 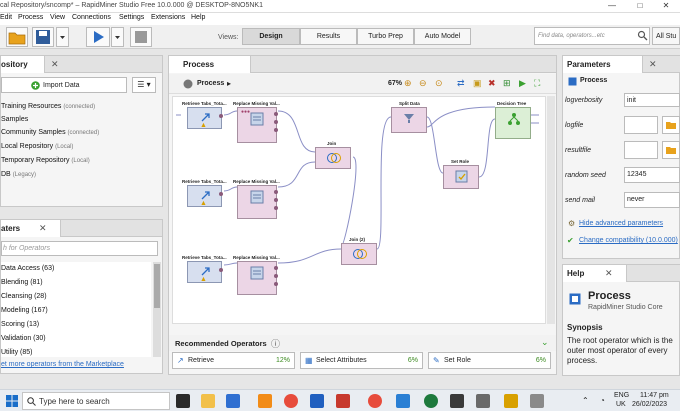 I want to click on recommended-select-attributes: ▦ Select Attributes 6%, so click(x=361, y=360).